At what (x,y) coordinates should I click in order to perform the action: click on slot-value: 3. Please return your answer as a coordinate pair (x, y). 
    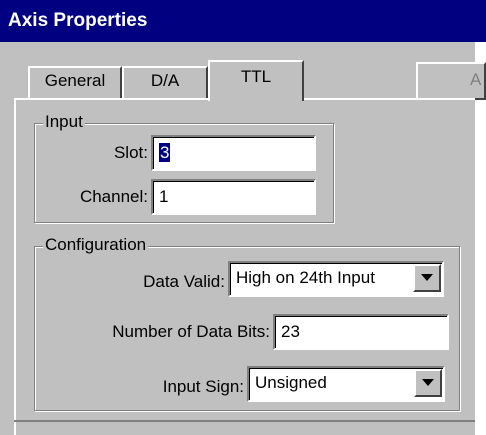
    Looking at the image, I should click on (165, 152).